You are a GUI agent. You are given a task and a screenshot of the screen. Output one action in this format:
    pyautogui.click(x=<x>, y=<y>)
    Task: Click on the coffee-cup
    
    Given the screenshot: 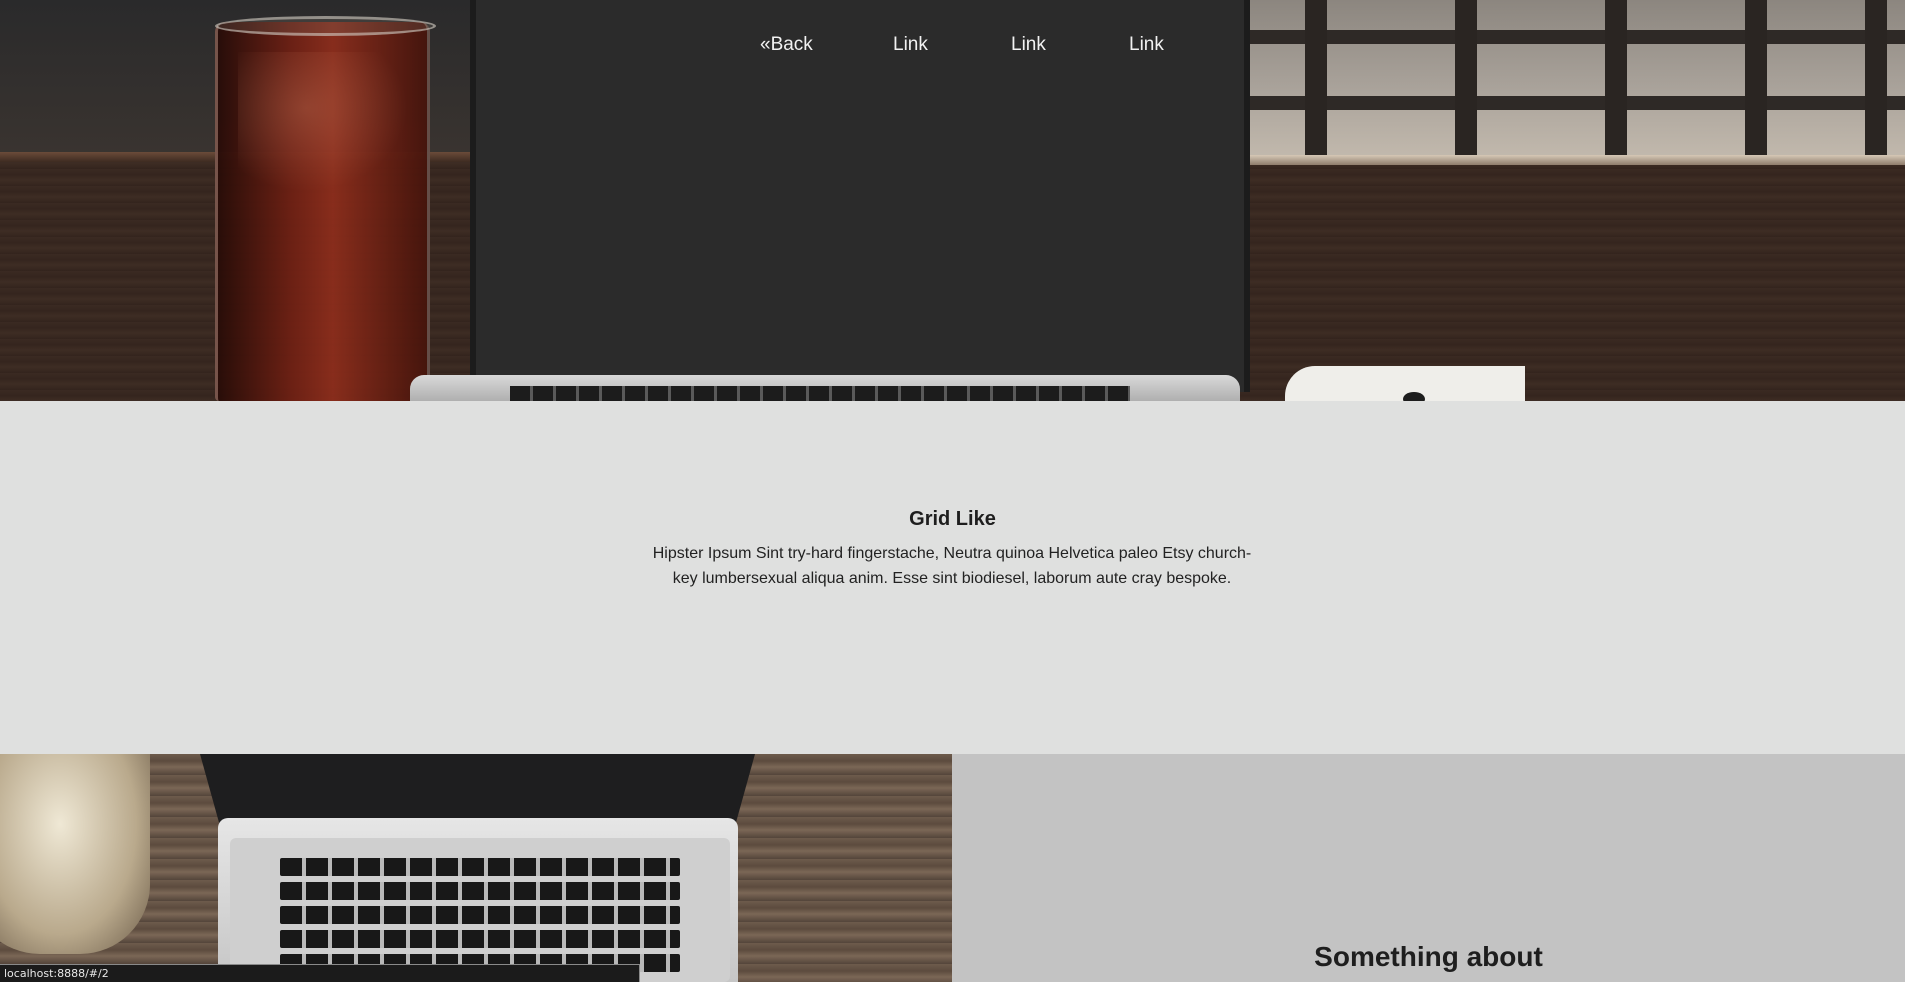 What is the action you would take?
    pyautogui.click(x=75, y=854)
    